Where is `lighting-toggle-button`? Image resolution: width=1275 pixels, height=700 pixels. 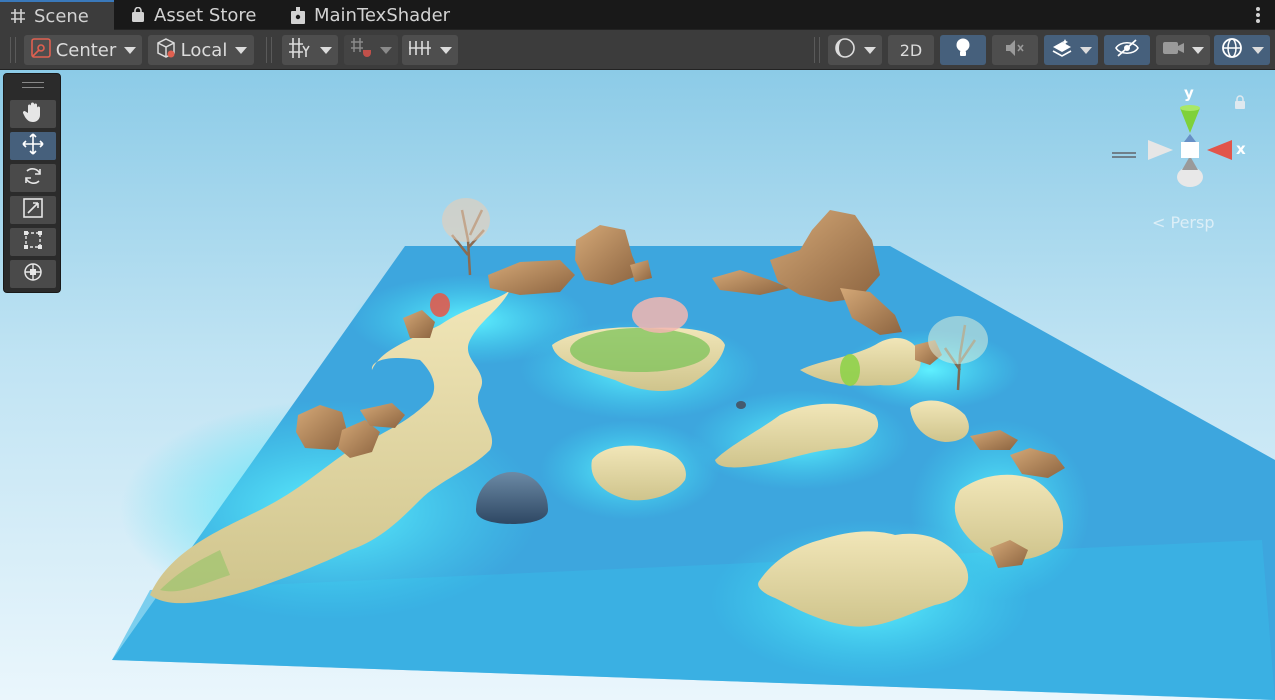 lighting-toggle-button is located at coordinates (963, 50).